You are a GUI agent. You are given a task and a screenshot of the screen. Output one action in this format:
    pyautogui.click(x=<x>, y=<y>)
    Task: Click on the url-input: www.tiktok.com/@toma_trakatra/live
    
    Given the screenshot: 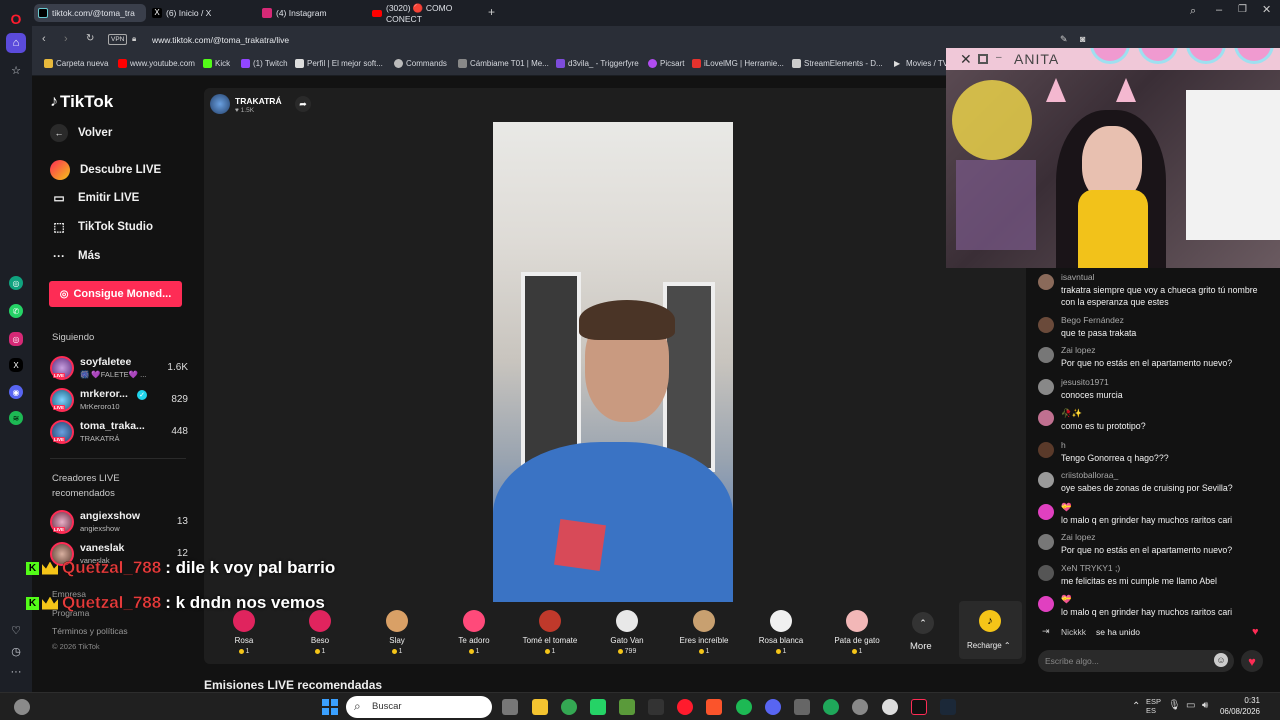 What is the action you would take?
    pyautogui.click(x=220, y=40)
    